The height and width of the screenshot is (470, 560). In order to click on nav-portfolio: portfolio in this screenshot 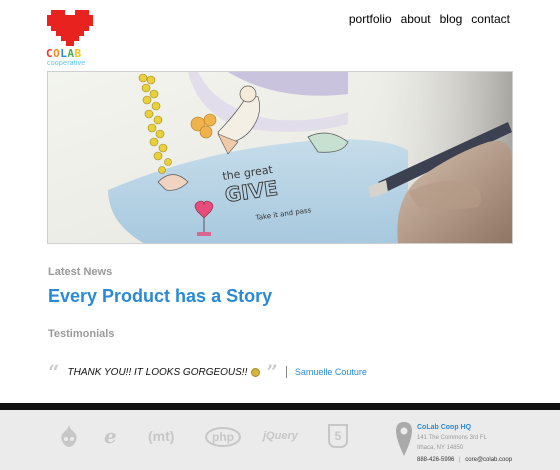, I will do `click(370, 19)`.